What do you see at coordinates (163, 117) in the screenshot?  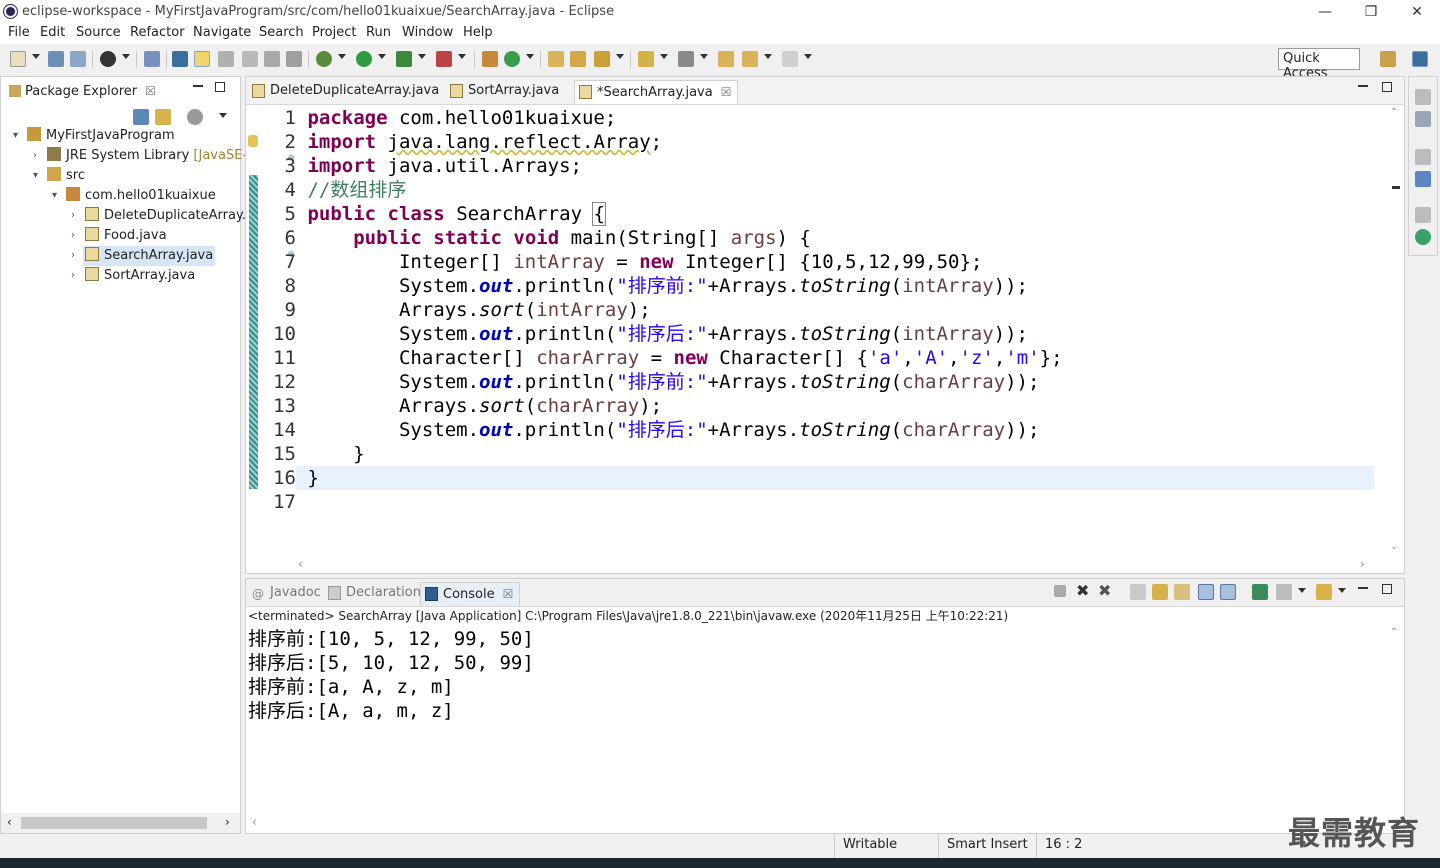 I see `link-with-editor-icon` at bounding box center [163, 117].